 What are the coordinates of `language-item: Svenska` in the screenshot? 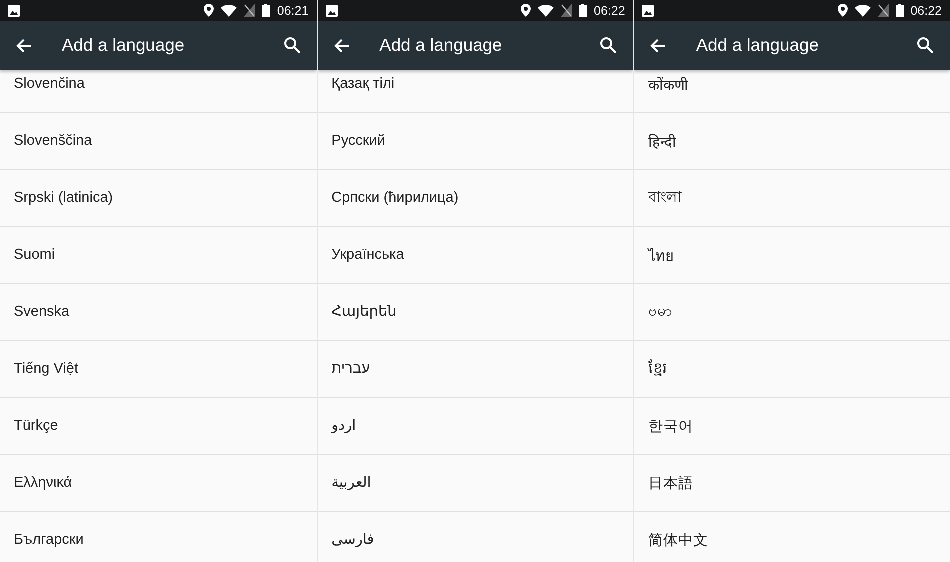 It's located at (158, 312).